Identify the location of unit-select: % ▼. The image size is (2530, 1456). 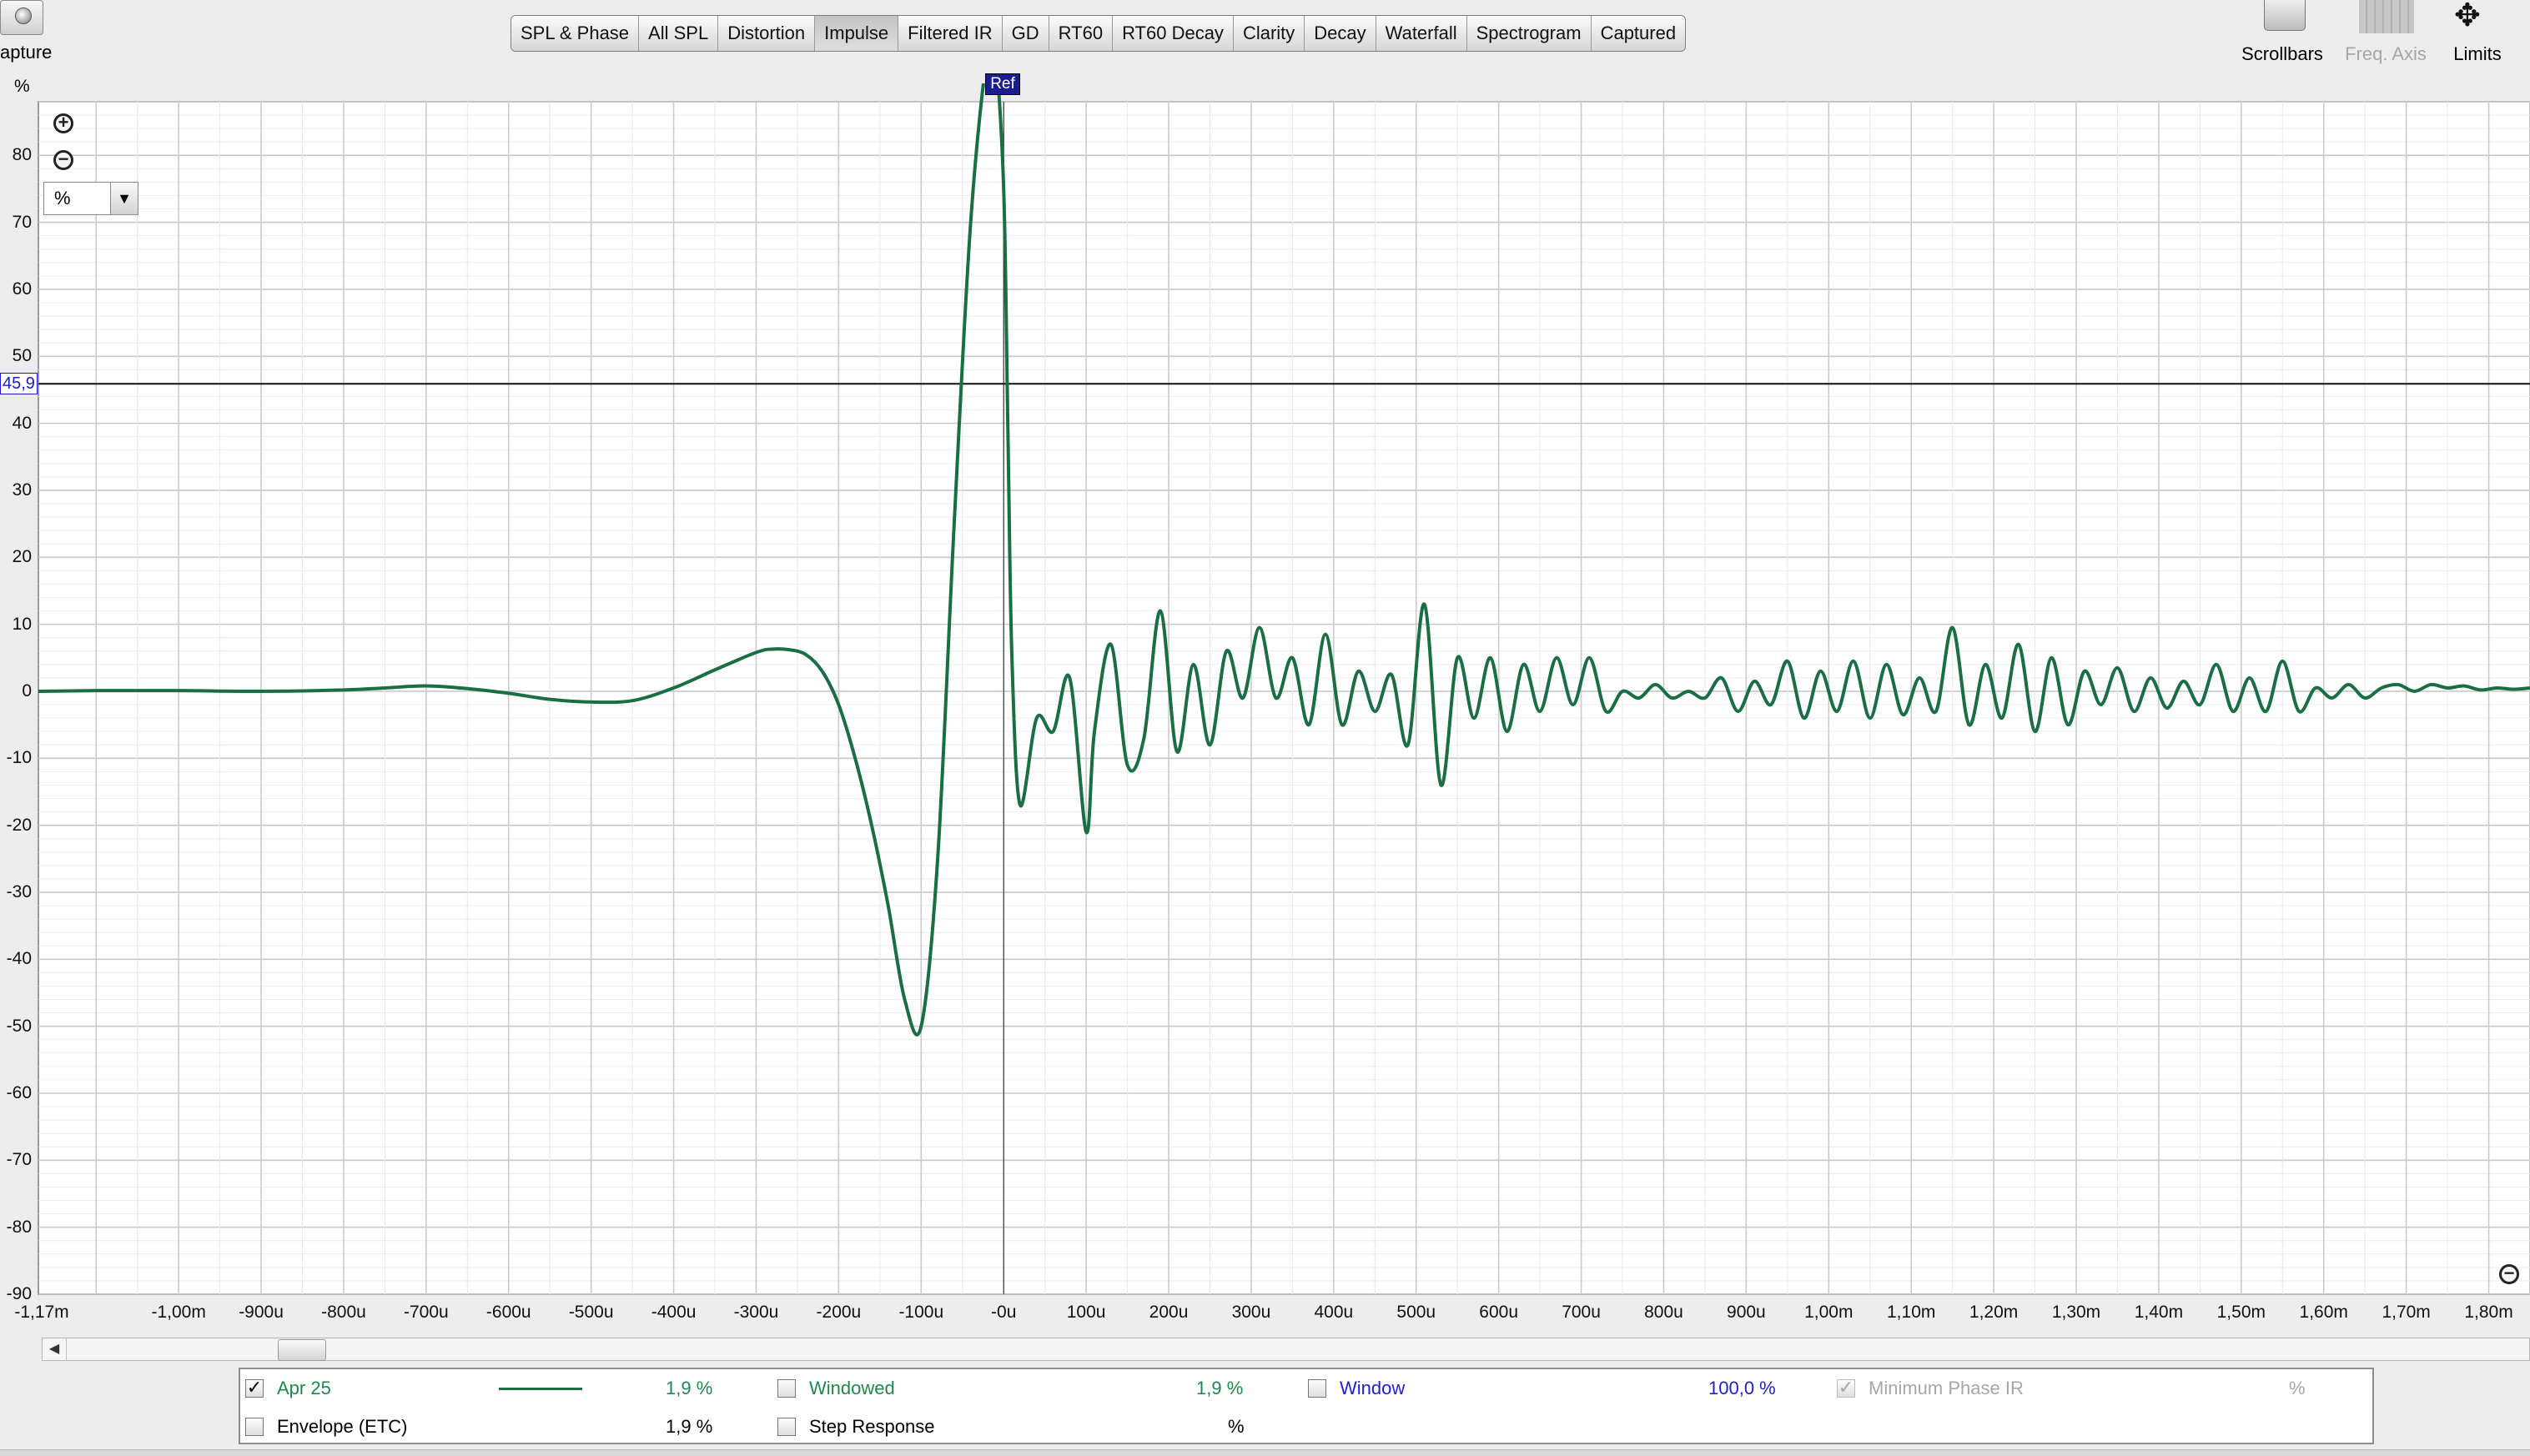
(90, 198).